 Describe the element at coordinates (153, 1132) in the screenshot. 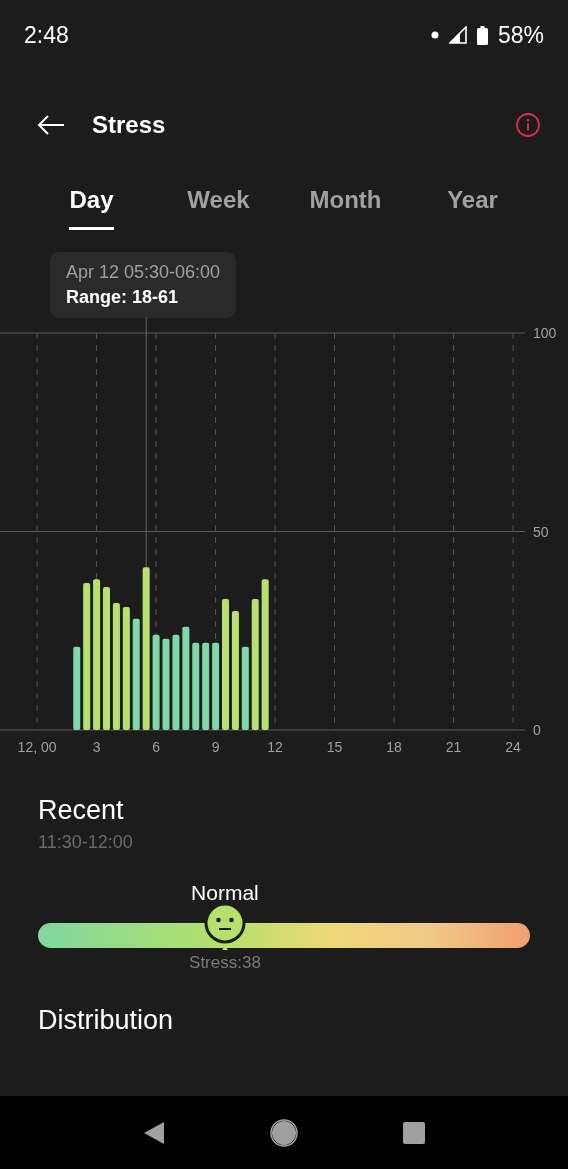

I see `back-icon` at that location.